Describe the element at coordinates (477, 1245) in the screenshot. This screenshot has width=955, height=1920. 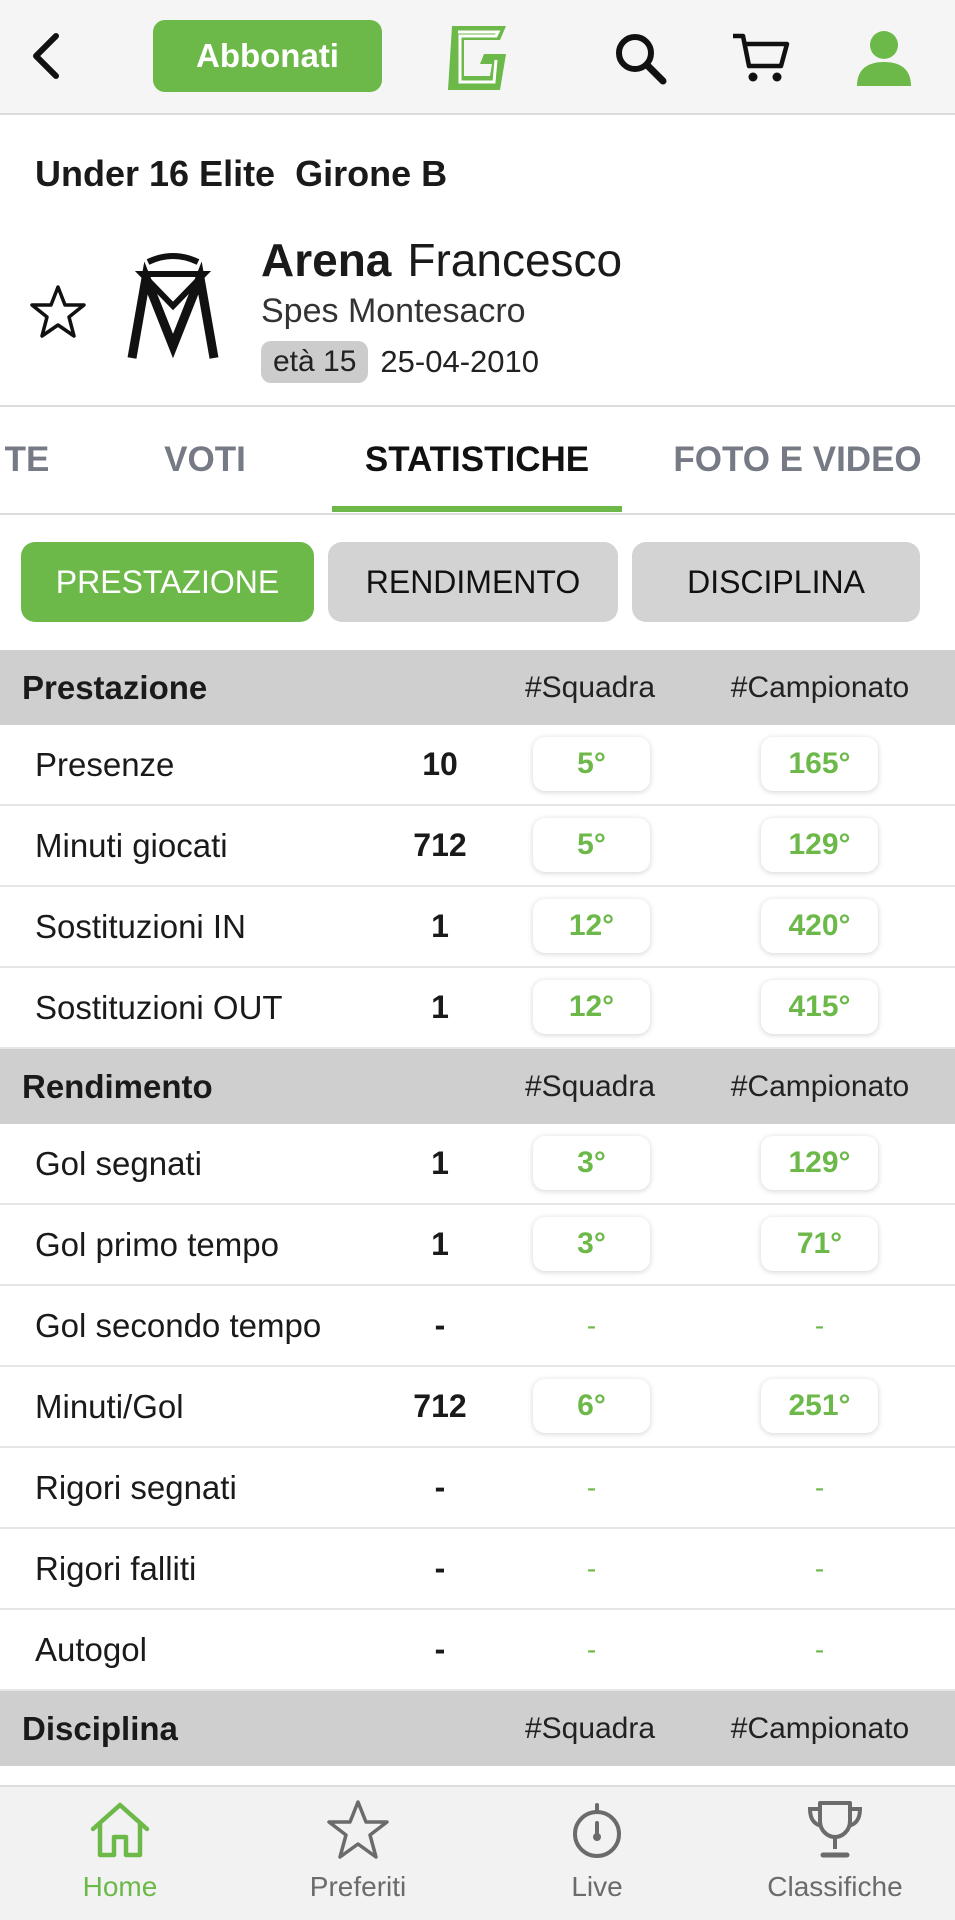
I see `table-row: Gol primo tempo 1 3° 71°` at that location.